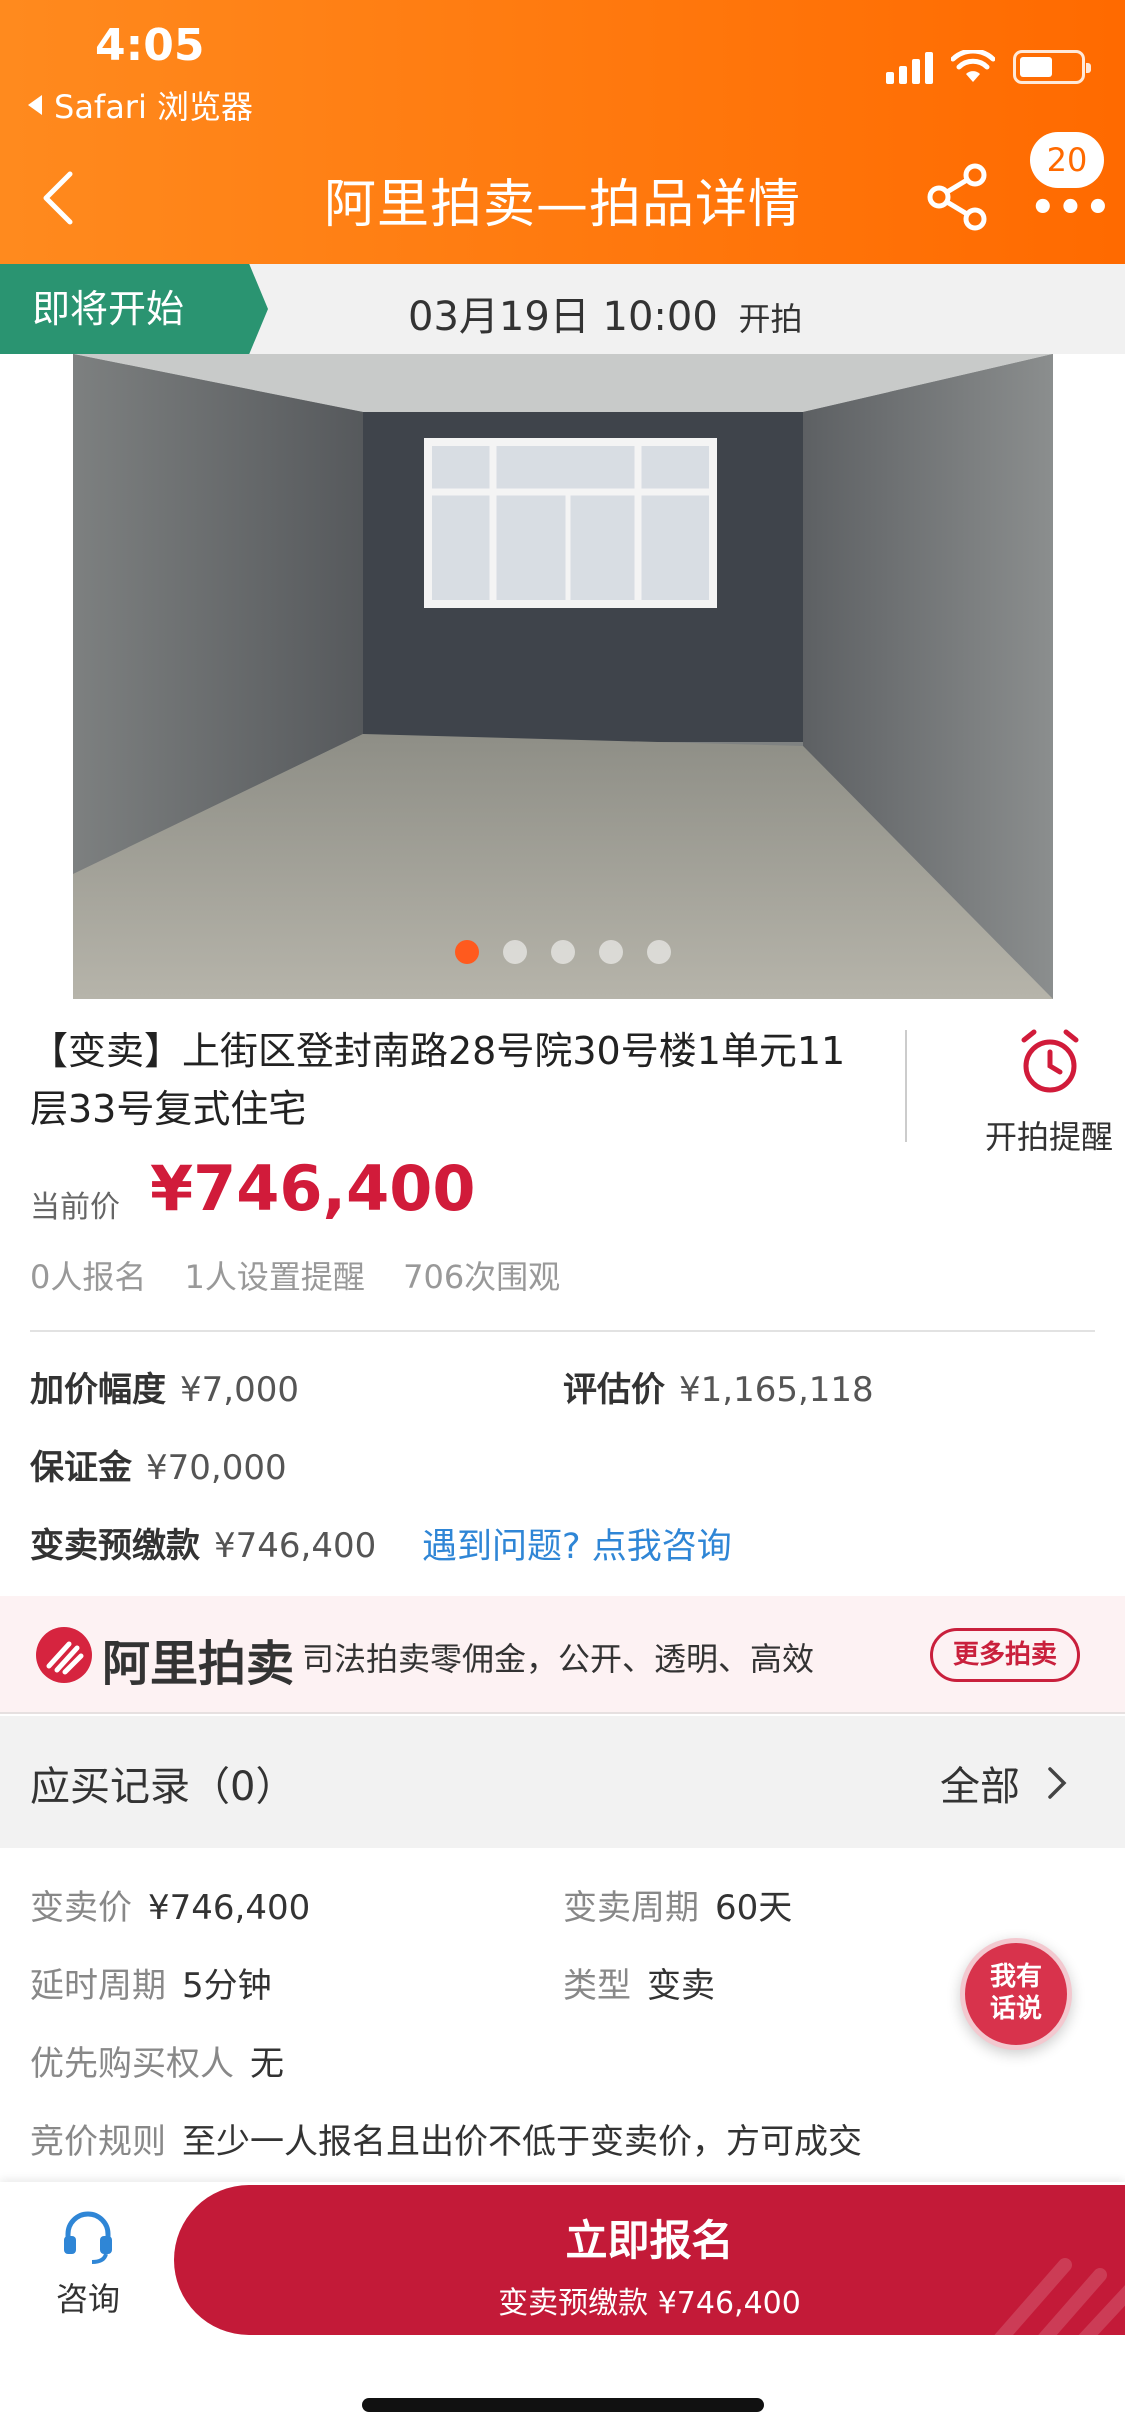 The image size is (1125, 2436). I want to click on auction-start-suffix: 开拍, so click(770, 319).